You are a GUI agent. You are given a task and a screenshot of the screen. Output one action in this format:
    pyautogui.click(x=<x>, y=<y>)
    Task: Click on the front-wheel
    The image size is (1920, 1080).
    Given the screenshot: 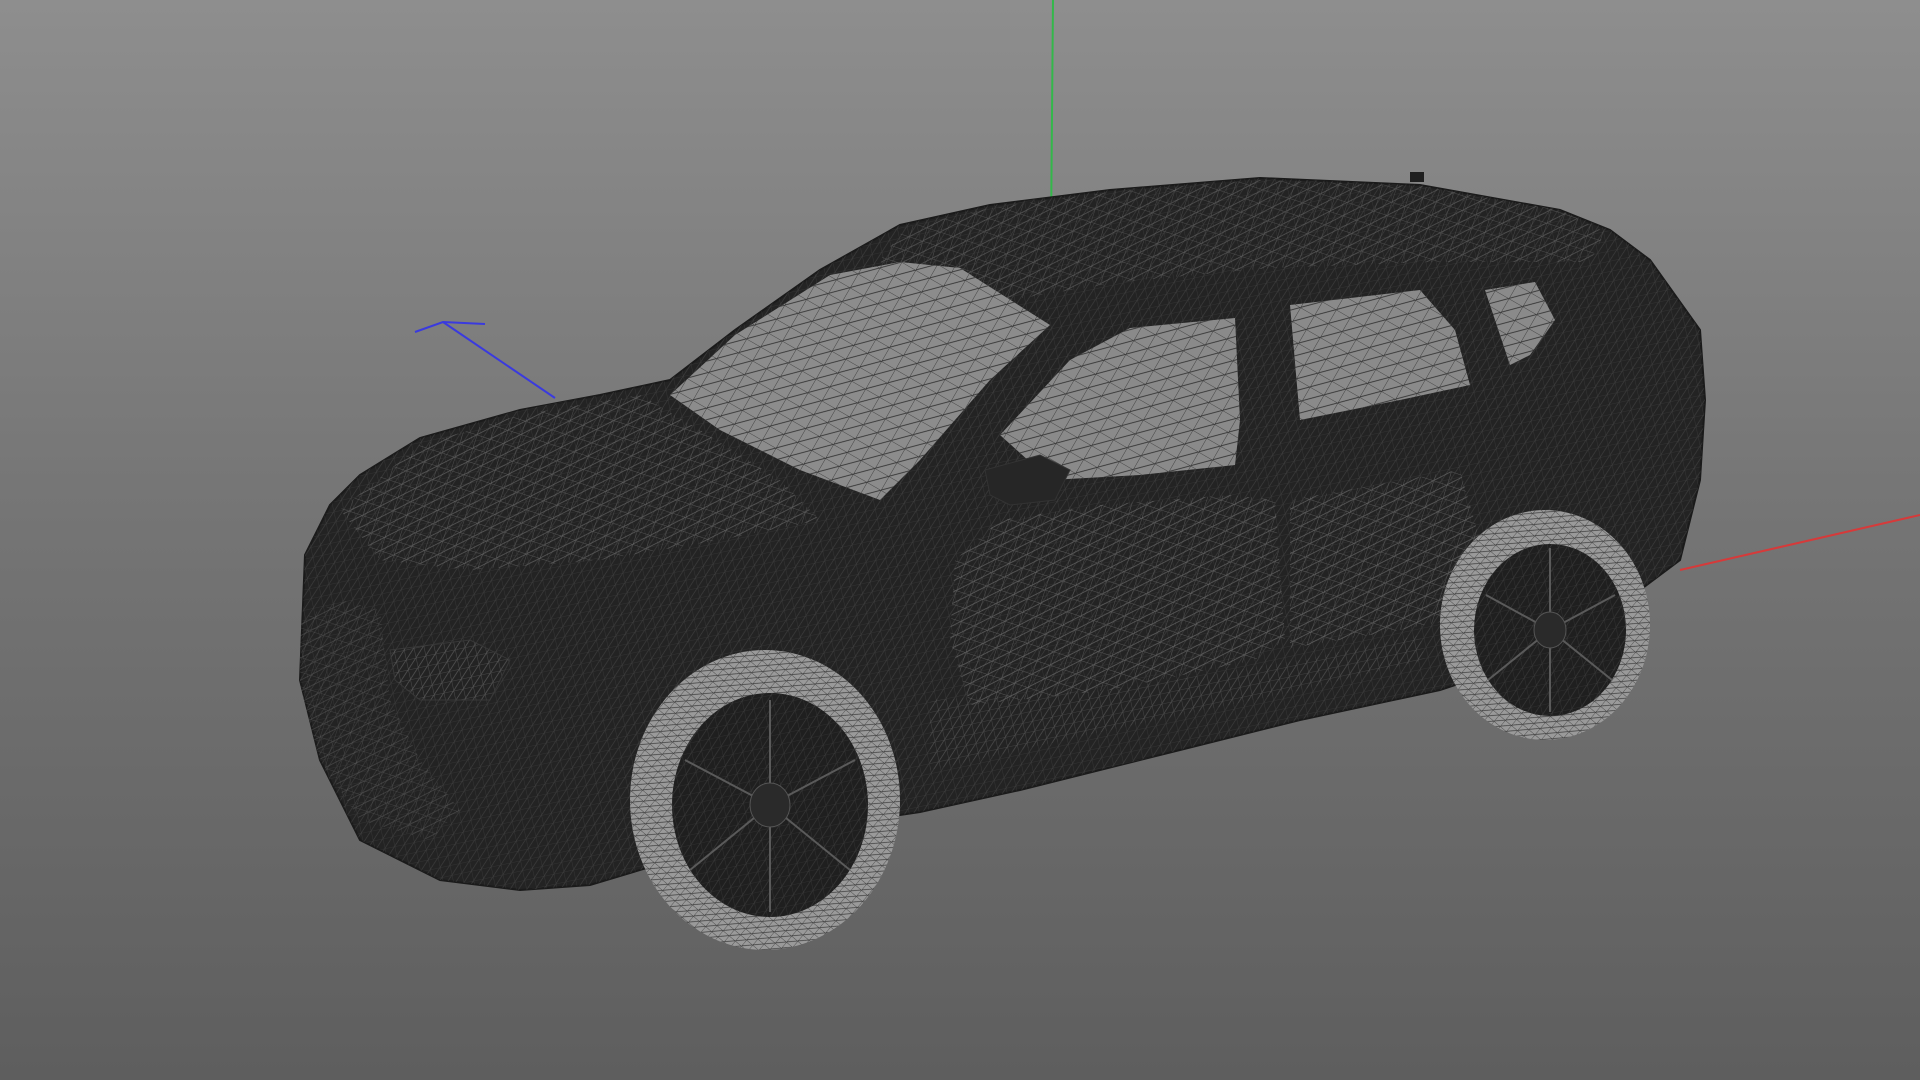 What is the action you would take?
    pyautogui.click(x=765, y=800)
    